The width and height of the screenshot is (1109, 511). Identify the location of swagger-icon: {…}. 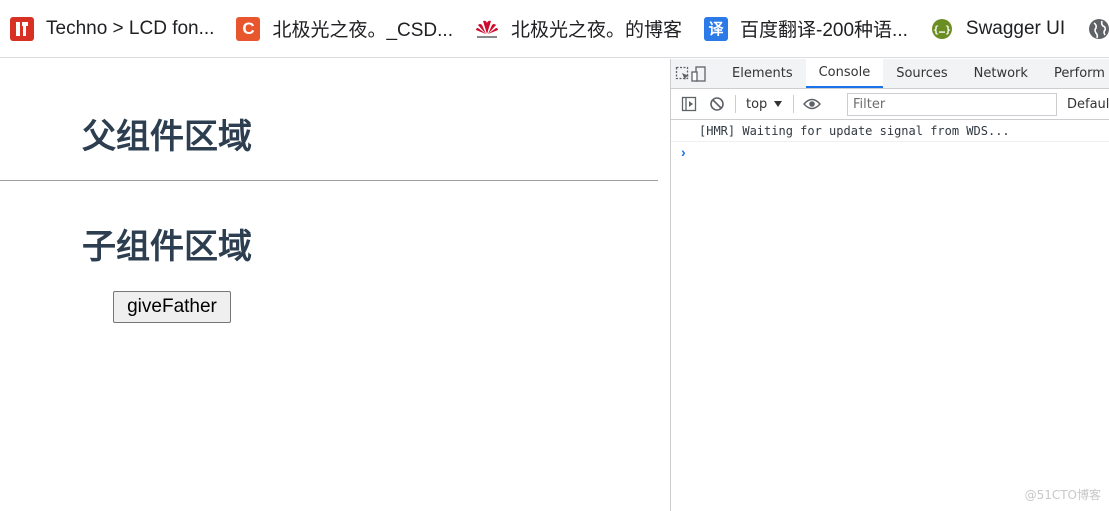
(942, 29).